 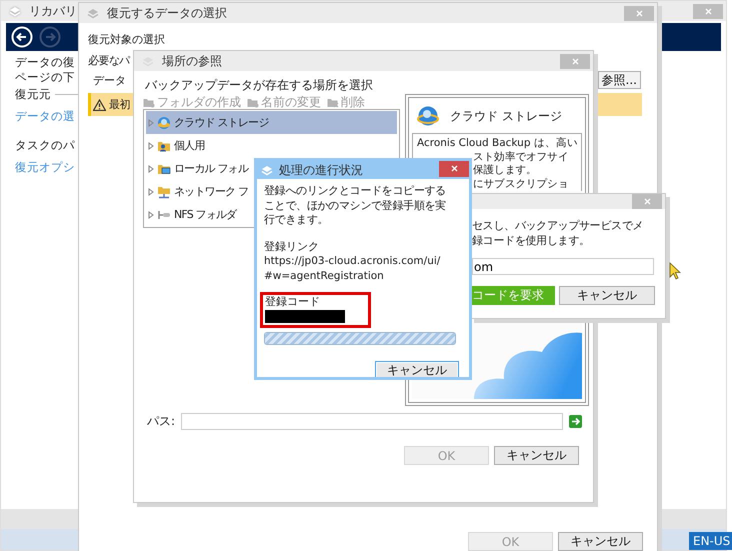 I want to click on message-text: 登録へのリンクとコードをコピーすることで、ほかのマシンで登録手順を実行できます。, so click(x=355, y=206).